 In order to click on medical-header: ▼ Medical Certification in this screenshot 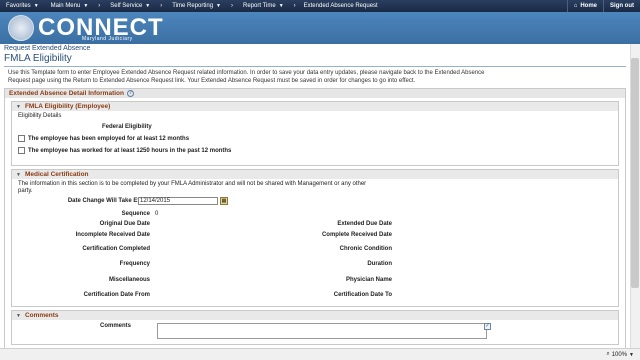, I will do `click(315, 174)`.